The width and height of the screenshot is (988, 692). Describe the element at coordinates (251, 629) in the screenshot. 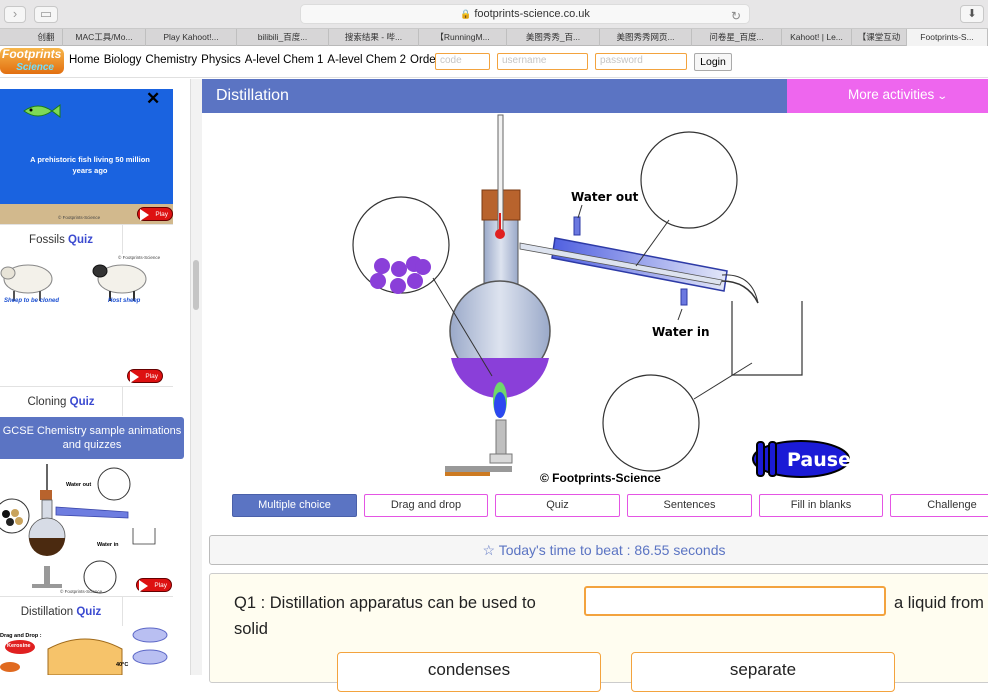

I see `question-line-2: solid` at that location.